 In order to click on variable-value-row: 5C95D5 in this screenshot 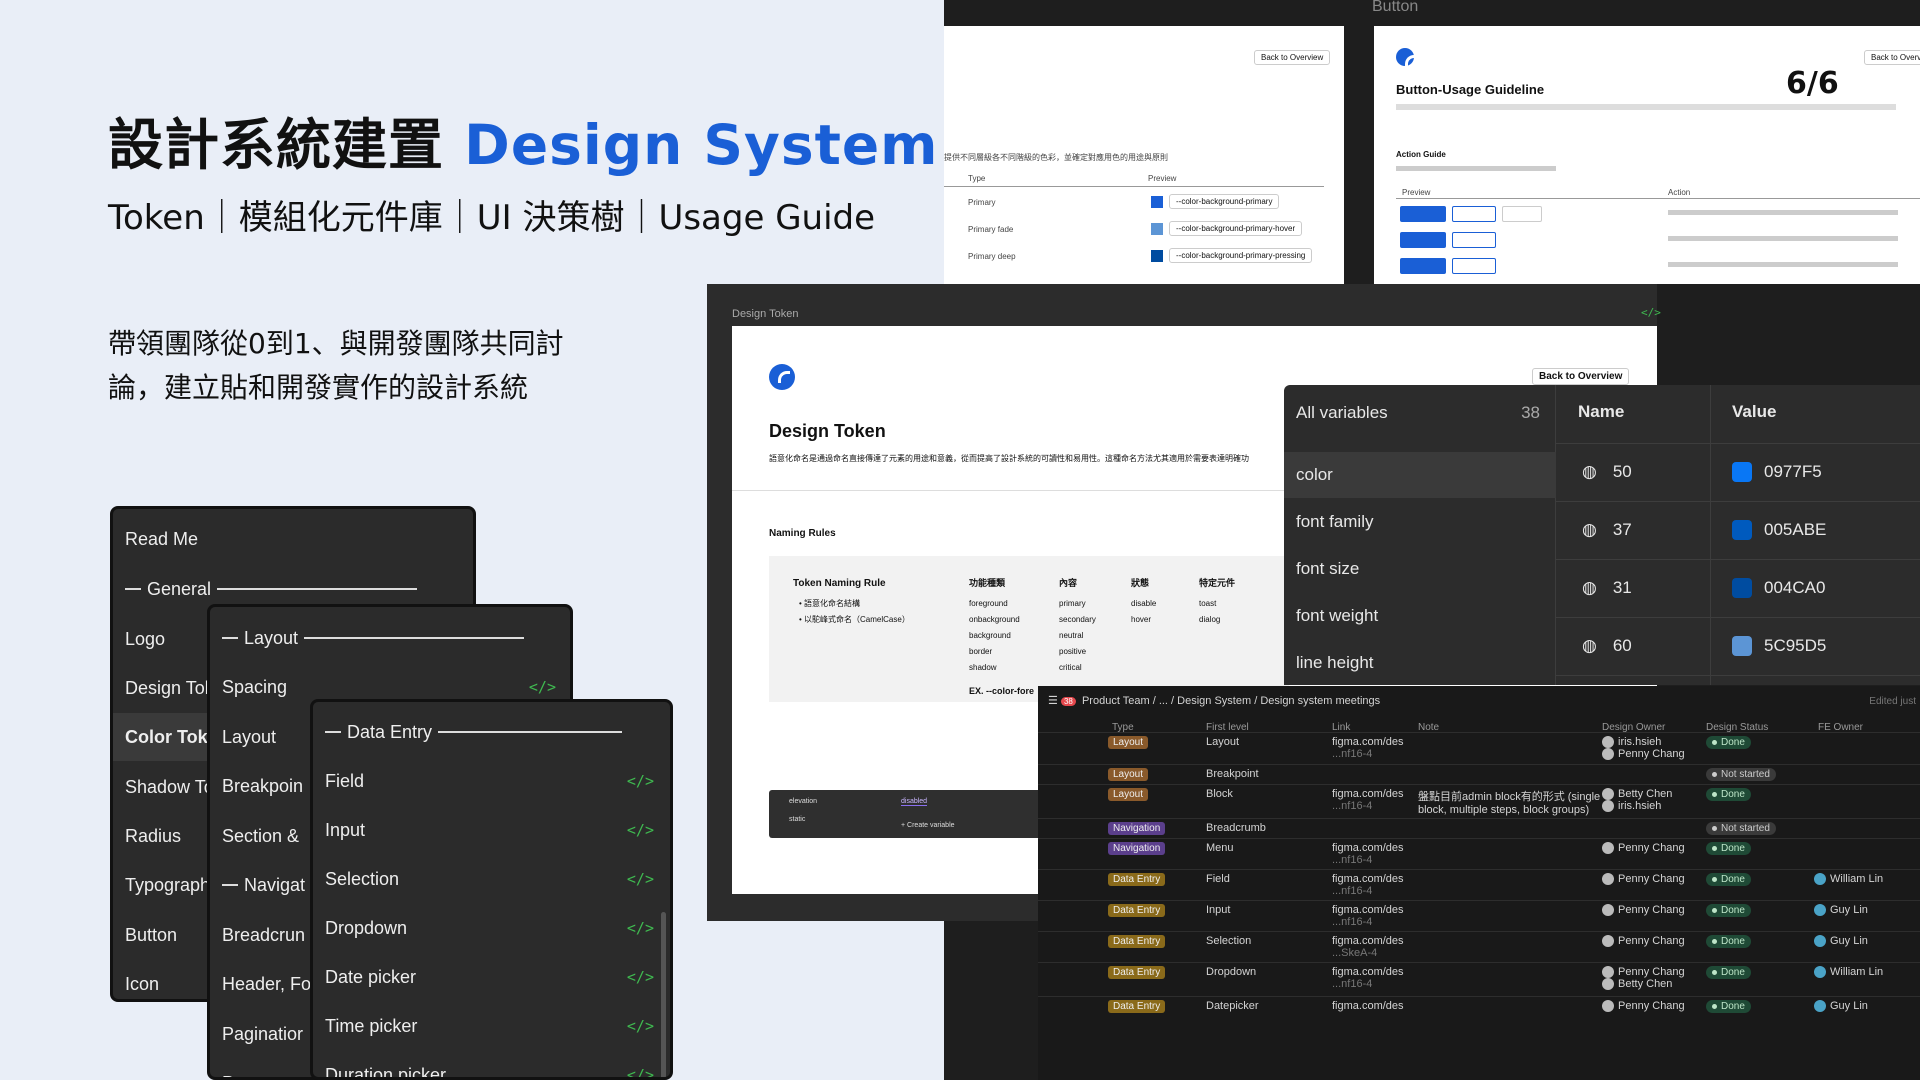, I will do `click(1815, 646)`.